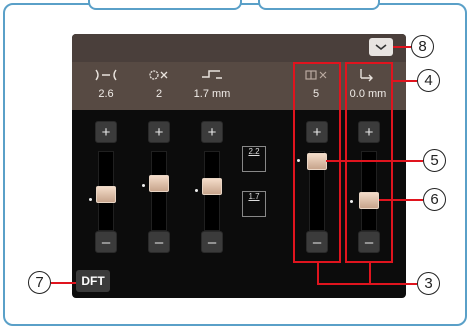  Describe the element at coordinates (159, 75) in the screenshot. I see `thread-tension-icon` at that location.